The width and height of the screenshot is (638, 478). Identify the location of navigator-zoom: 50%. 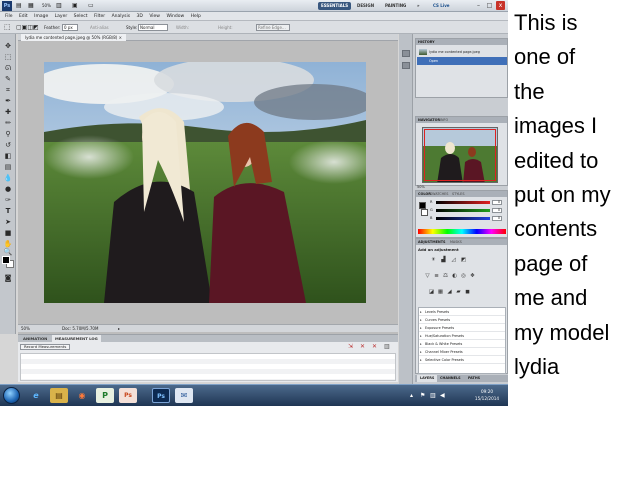
(421, 187).